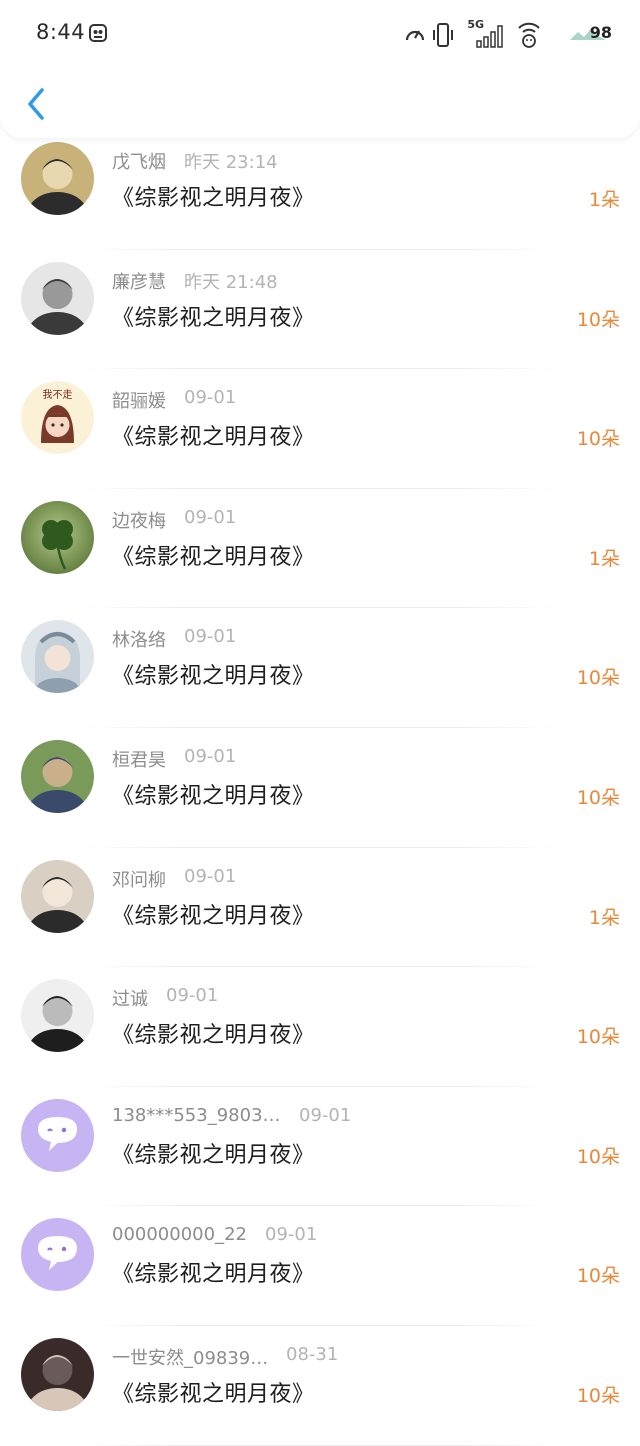  Describe the element at coordinates (320, 1147) in the screenshot. I see `list-item: 138***553_9803… 09-01 《综影视之明月夜》 10朵` at that location.